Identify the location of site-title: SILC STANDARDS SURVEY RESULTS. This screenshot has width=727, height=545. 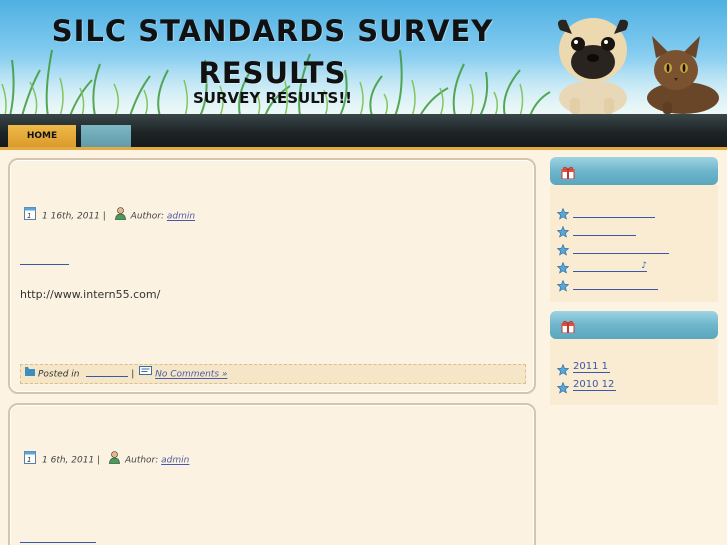
(272, 52).